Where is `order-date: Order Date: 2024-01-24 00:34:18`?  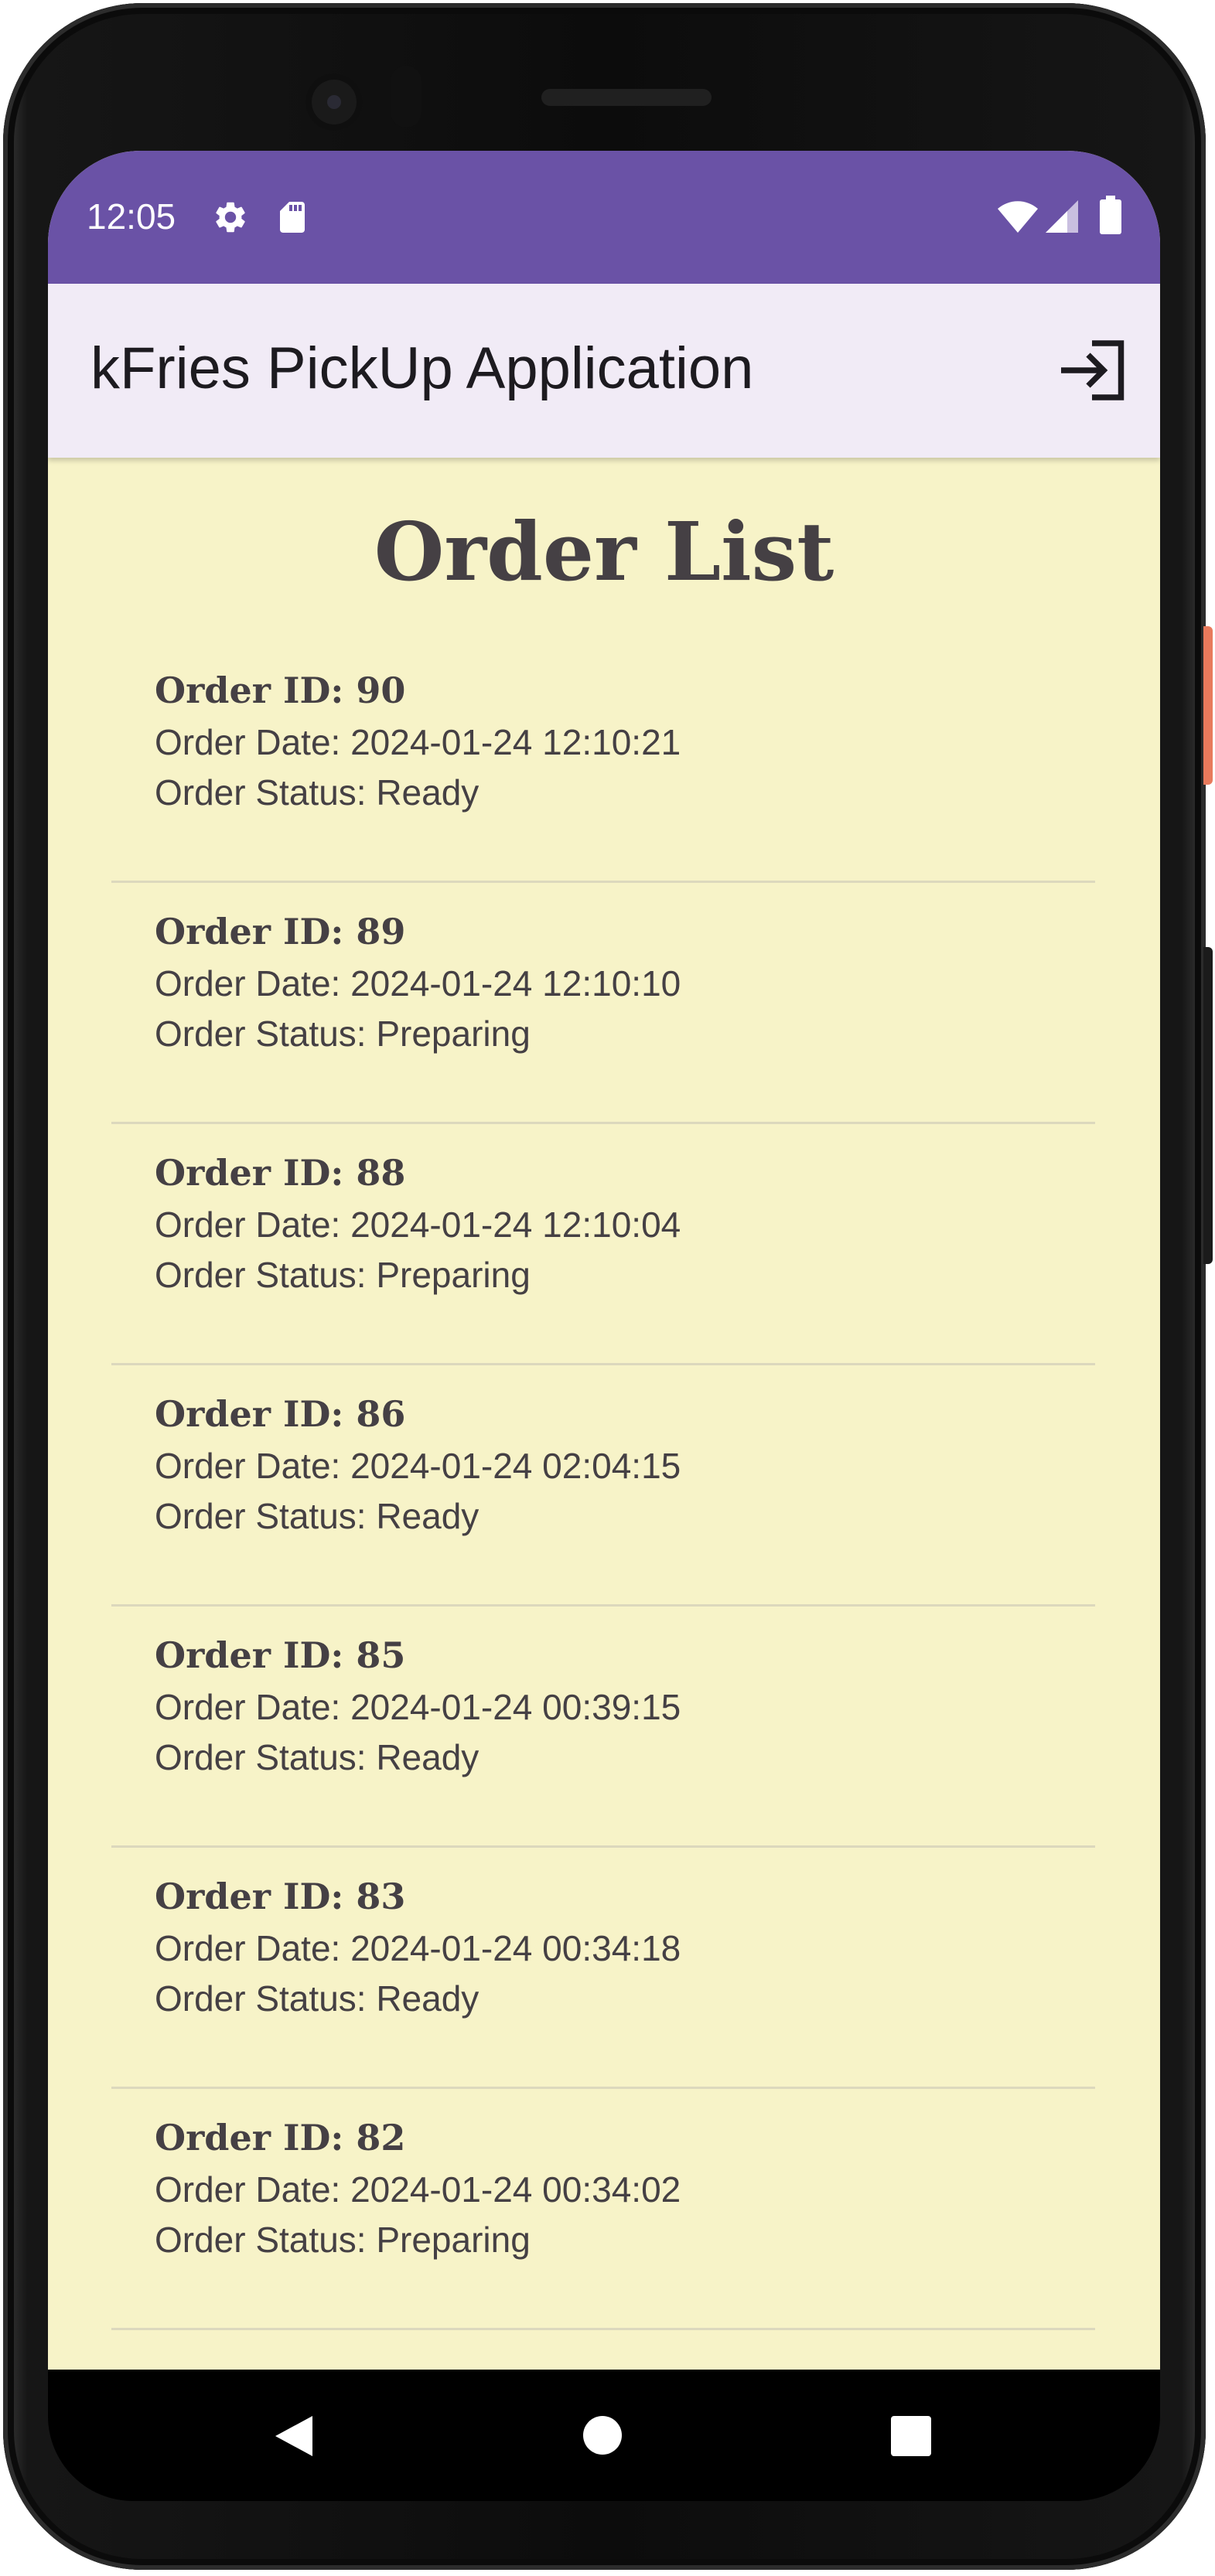 order-date: Order Date: 2024-01-24 00:34:18 is located at coordinates (418, 1948).